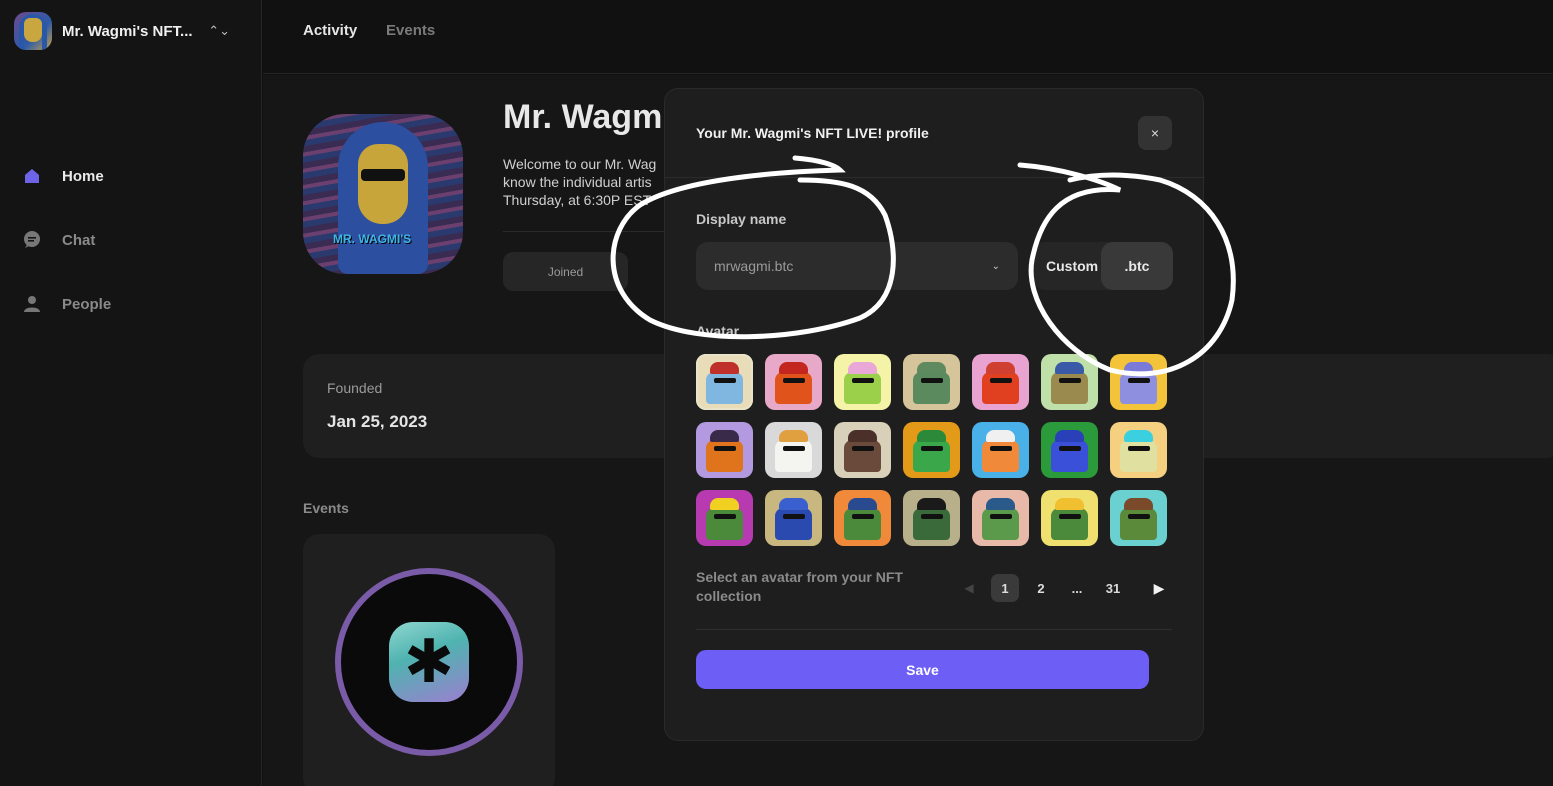 This screenshot has width=1553, height=786. Describe the element at coordinates (812, 133) in the screenshot. I see `modal-title: Your Mr. Wagmi's NFT LIVE! profile` at that location.